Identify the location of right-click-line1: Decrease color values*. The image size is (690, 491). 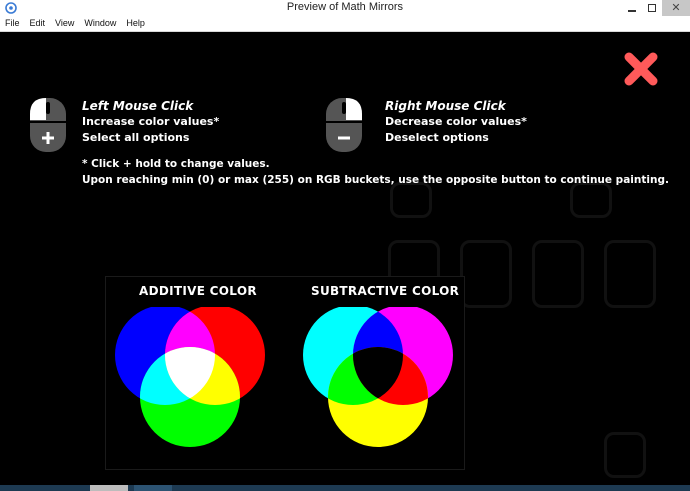
(456, 121).